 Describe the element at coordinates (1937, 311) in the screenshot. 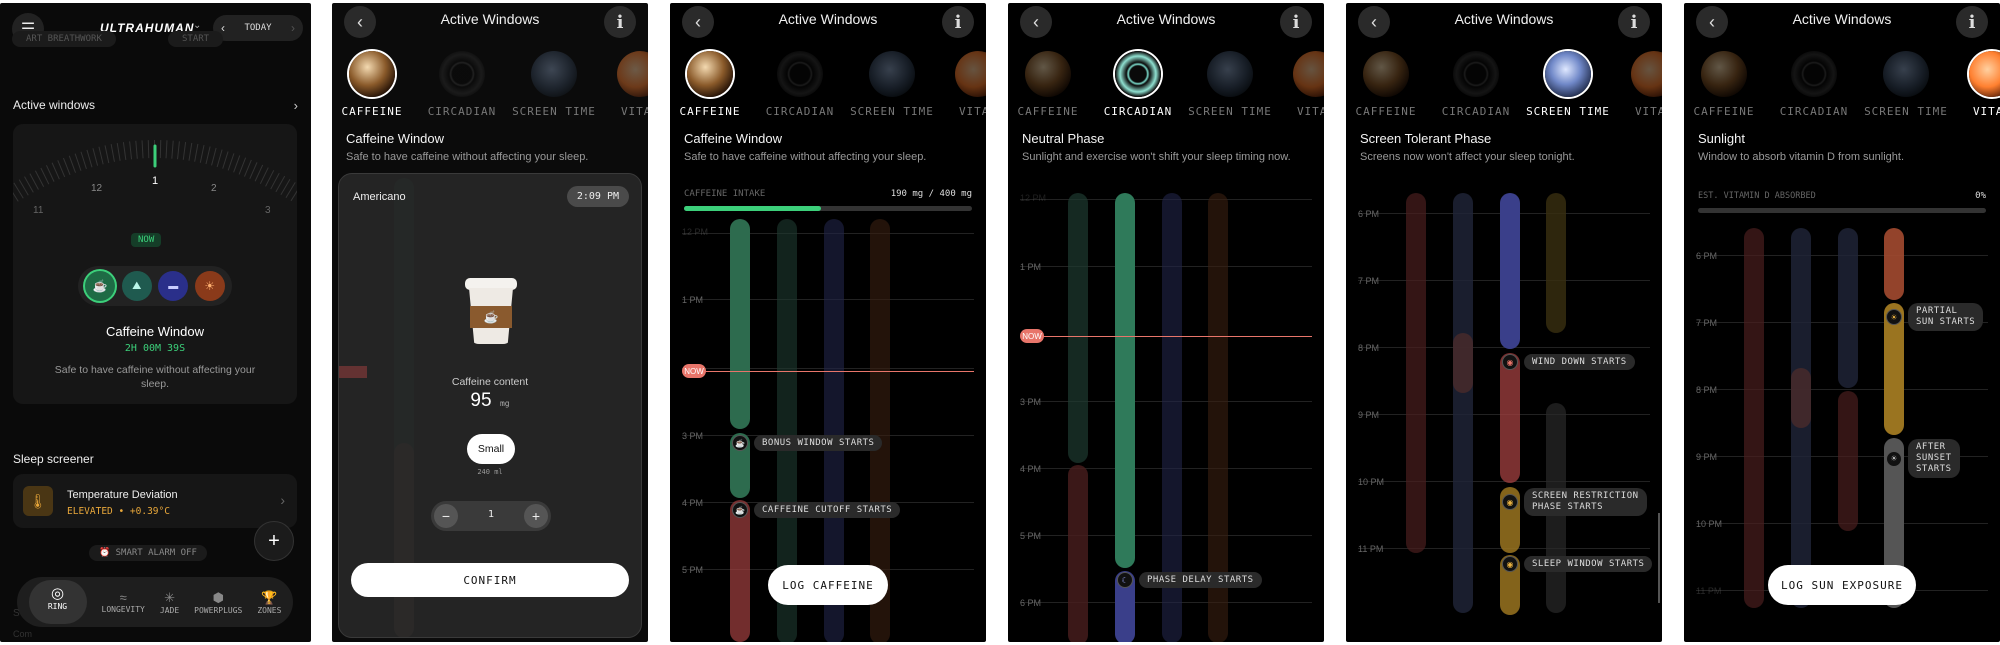

I see `event-partial-sun-line1: PARTIAL` at that location.